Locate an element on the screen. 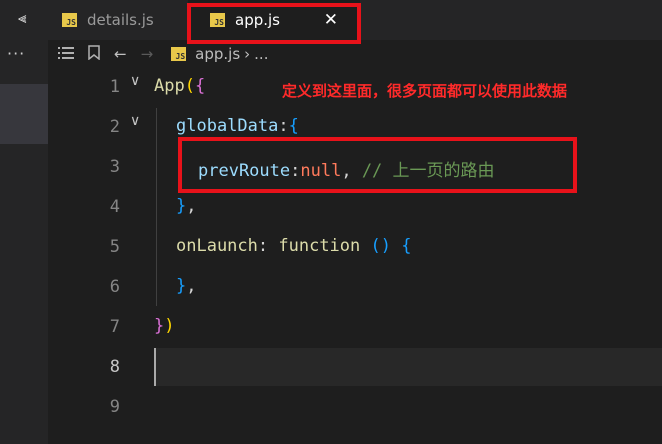 This screenshot has width=662, height=444. activity-bar: ⫷ ··· is located at coordinates (24, 222).